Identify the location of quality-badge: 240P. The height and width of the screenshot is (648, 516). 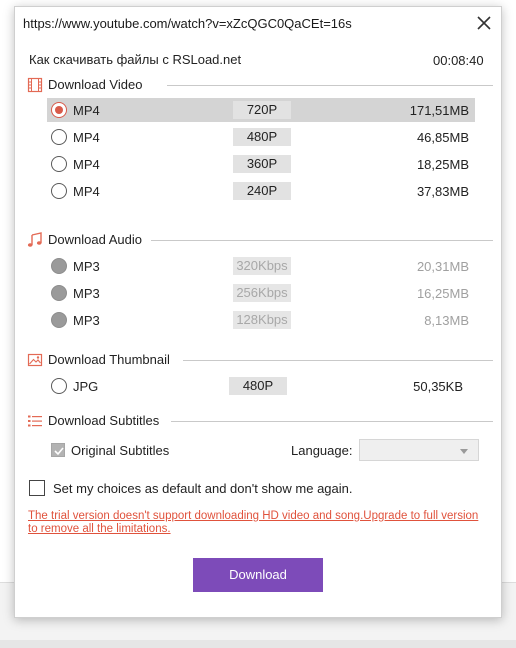
(262, 191).